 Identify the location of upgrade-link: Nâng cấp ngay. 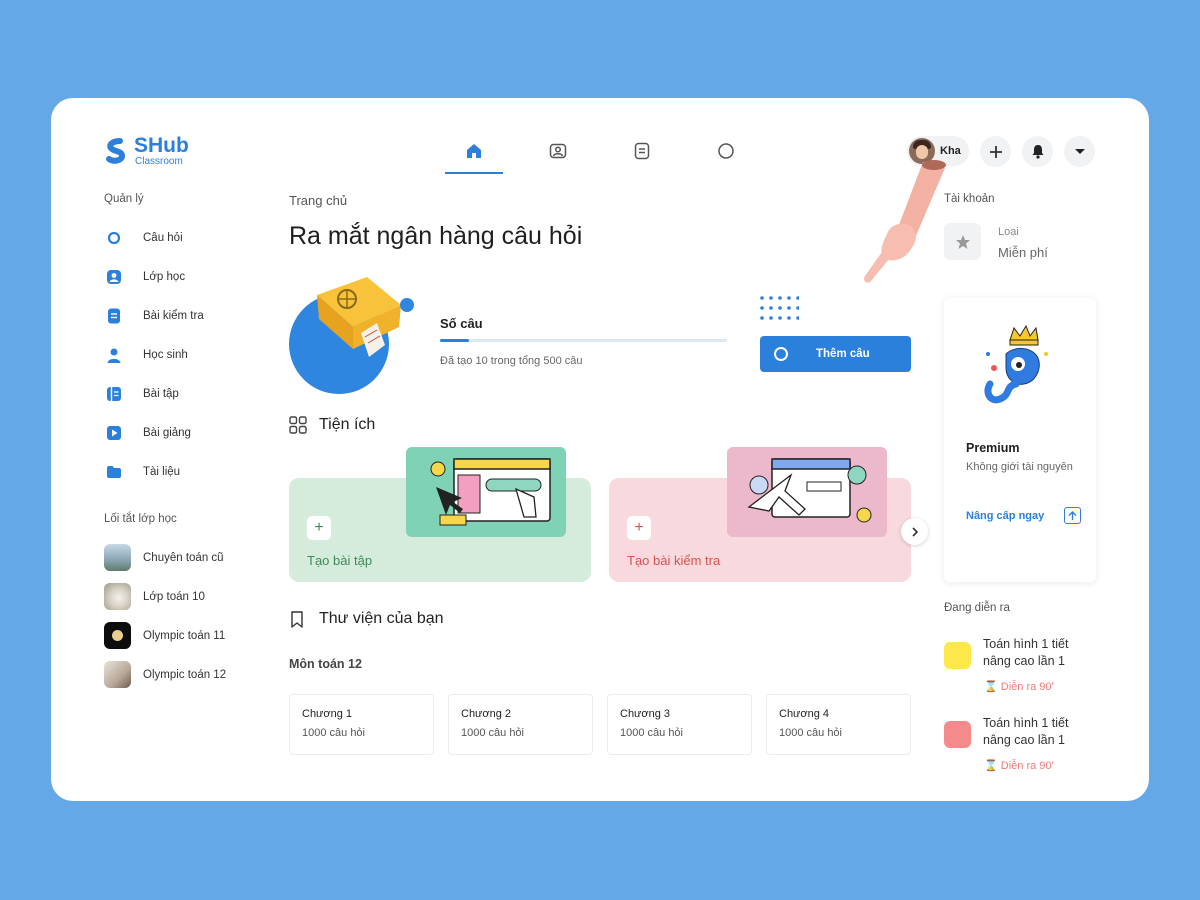
(1005, 516).